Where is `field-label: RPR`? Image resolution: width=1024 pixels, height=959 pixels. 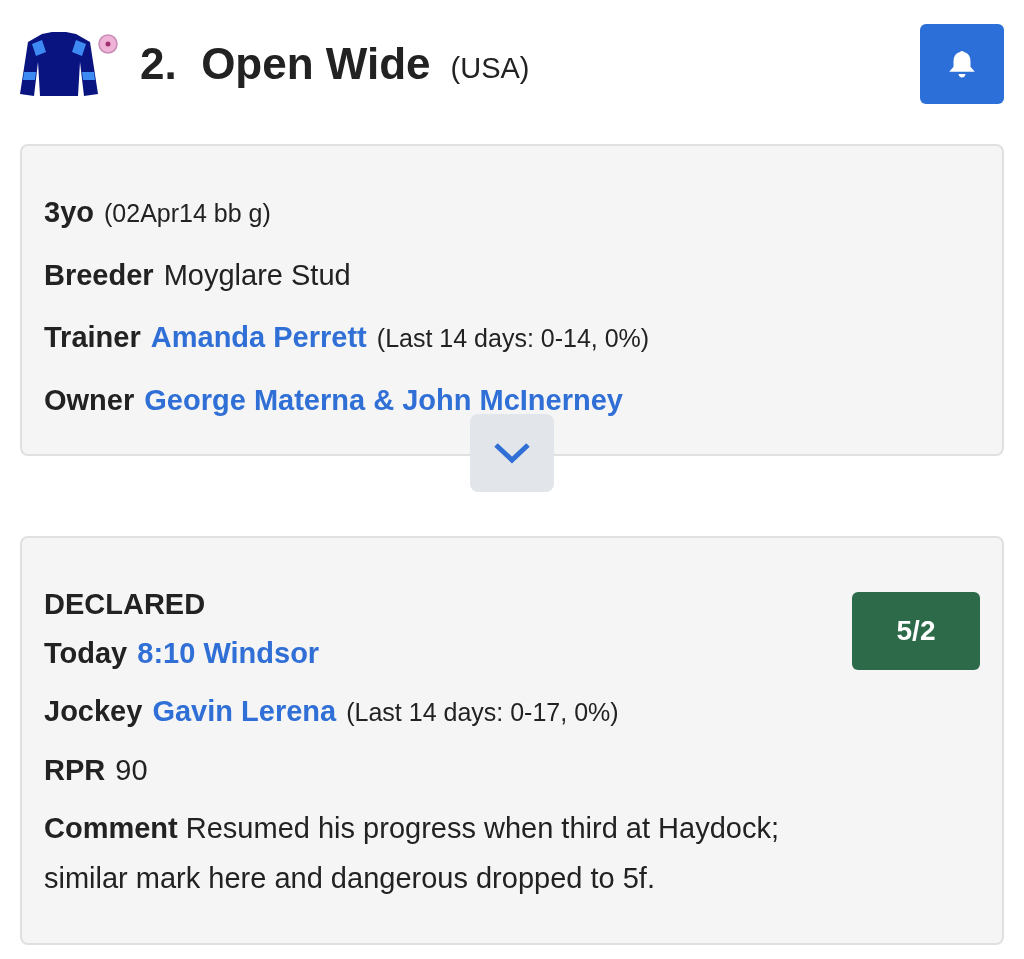
field-label: RPR is located at coordinates (75, 770).